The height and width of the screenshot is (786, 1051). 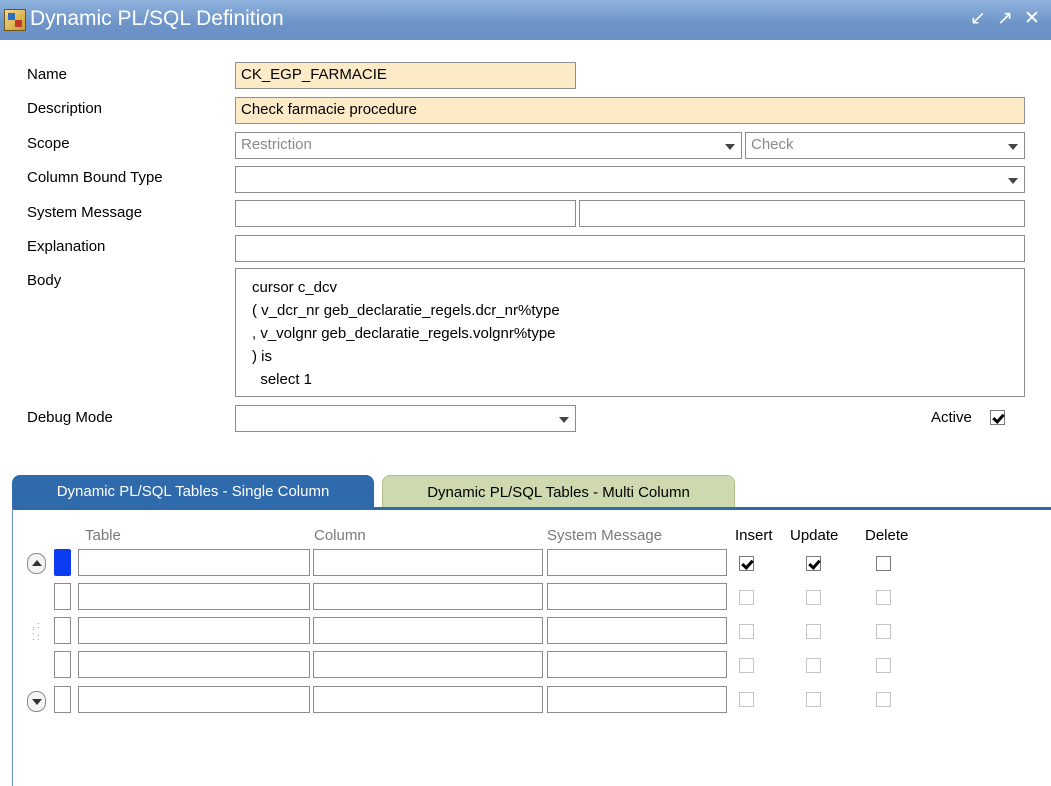 What do you see at coordinates (405, 213) in the screenshot?
I see `system-message-code-field` at bounding box center [405, 213].